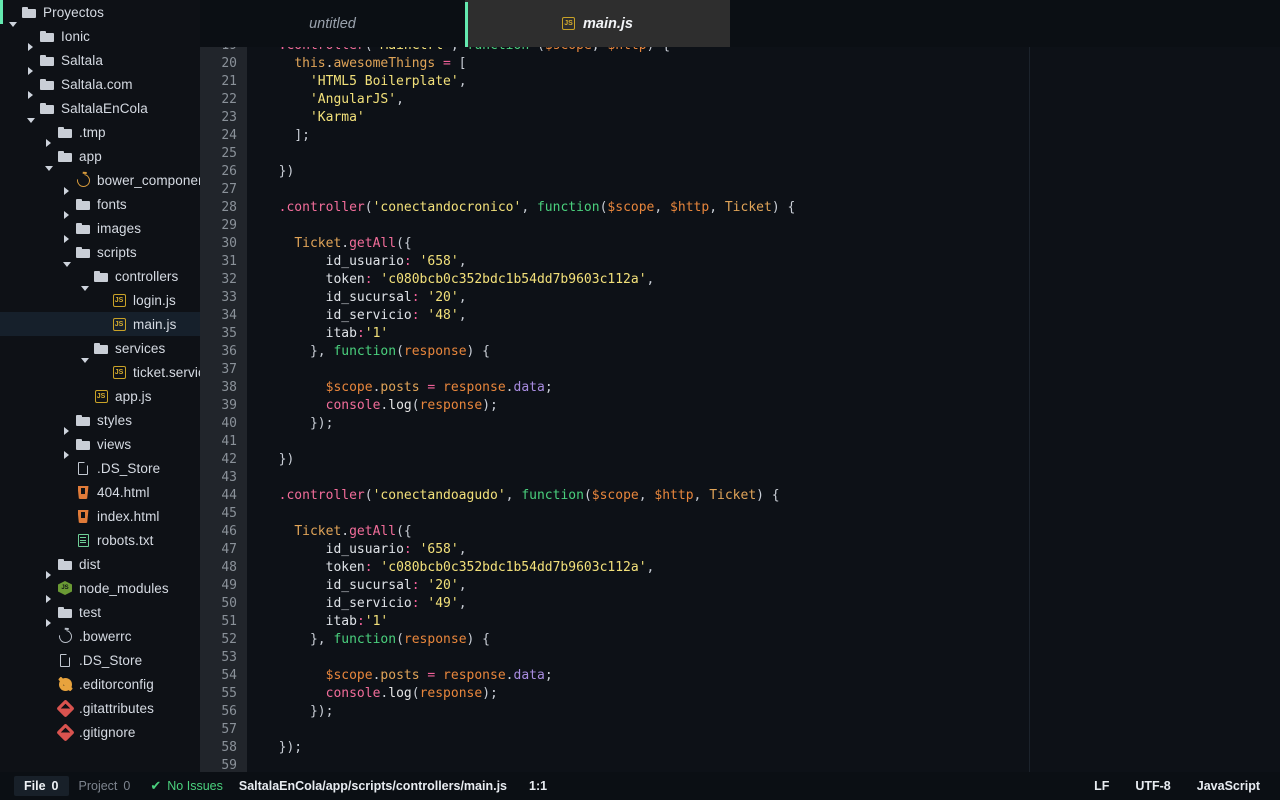 This screenshot has height=800, width=1280. I want to click on tree-item-label: .gitattributes, so click(116, 708).